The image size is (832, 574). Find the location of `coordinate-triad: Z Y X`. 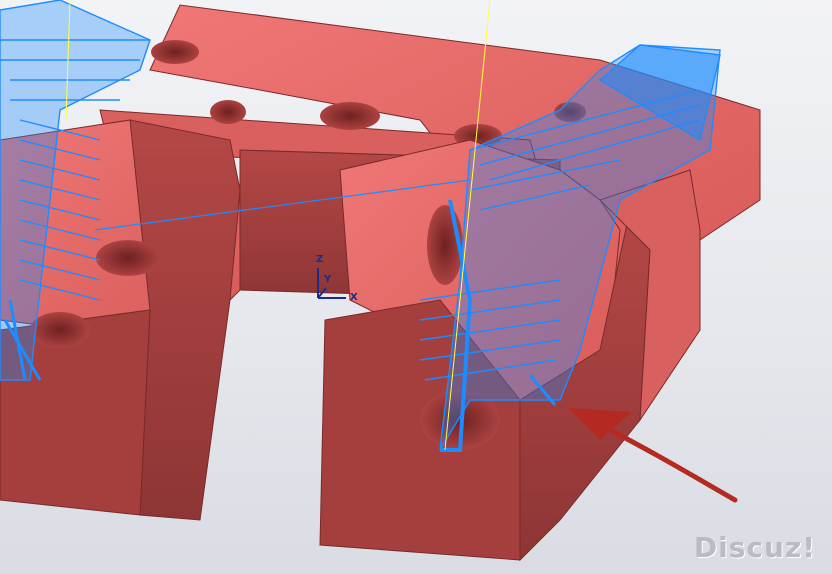

coordinate-triad: Z Y X is located at coordinates (336, 282).